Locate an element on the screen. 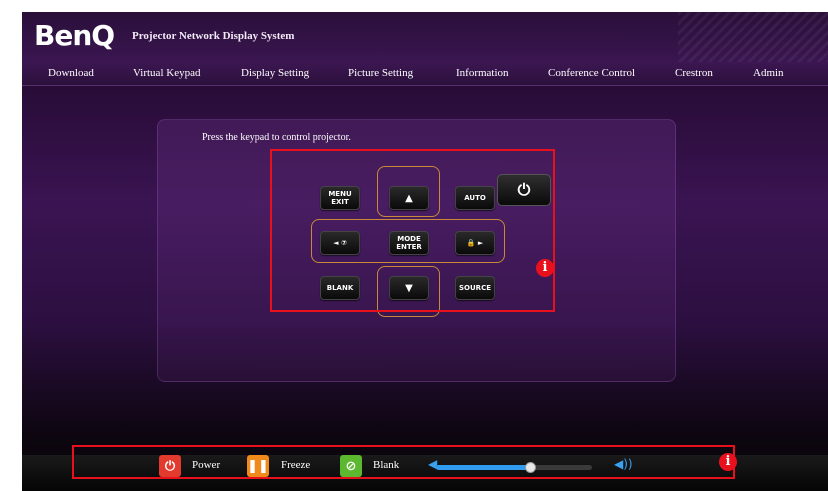 This screenshot has width=828, height=491. nav-item-display-setting: Display Setting is located at coordinates (275, 73).